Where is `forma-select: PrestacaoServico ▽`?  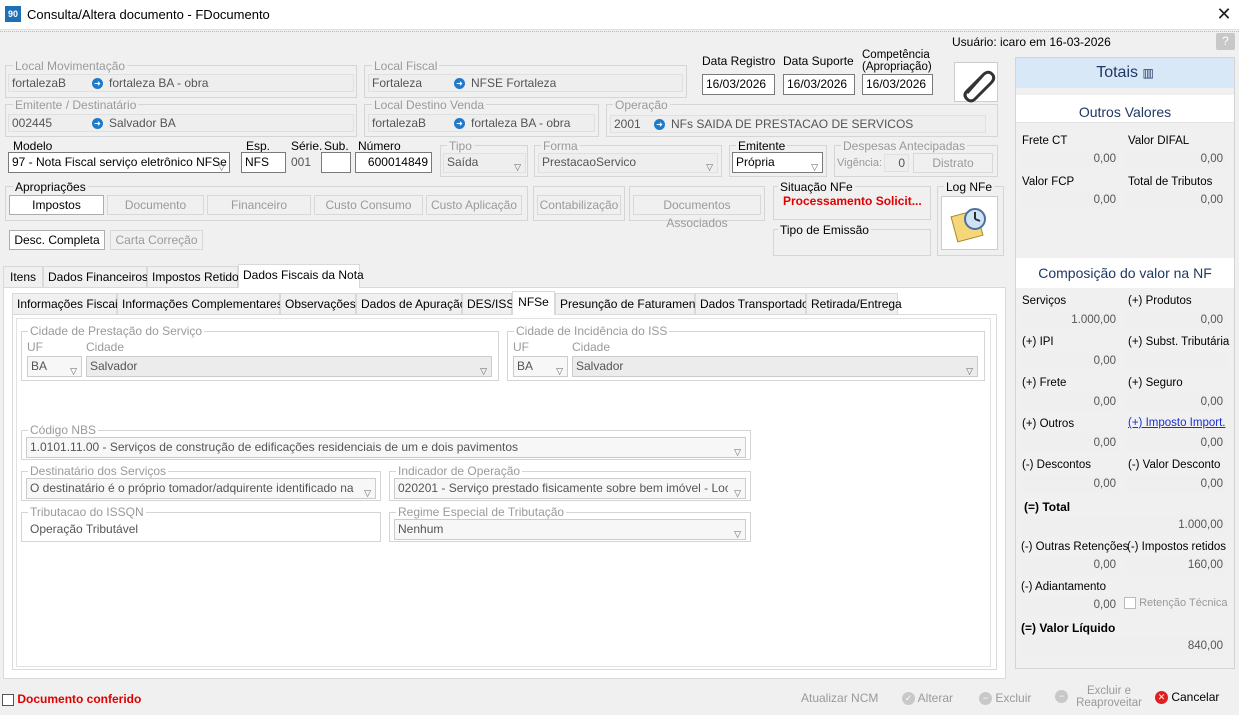
forma-select: PrestacaoServico ▽ is located at coordinates (628, 163).